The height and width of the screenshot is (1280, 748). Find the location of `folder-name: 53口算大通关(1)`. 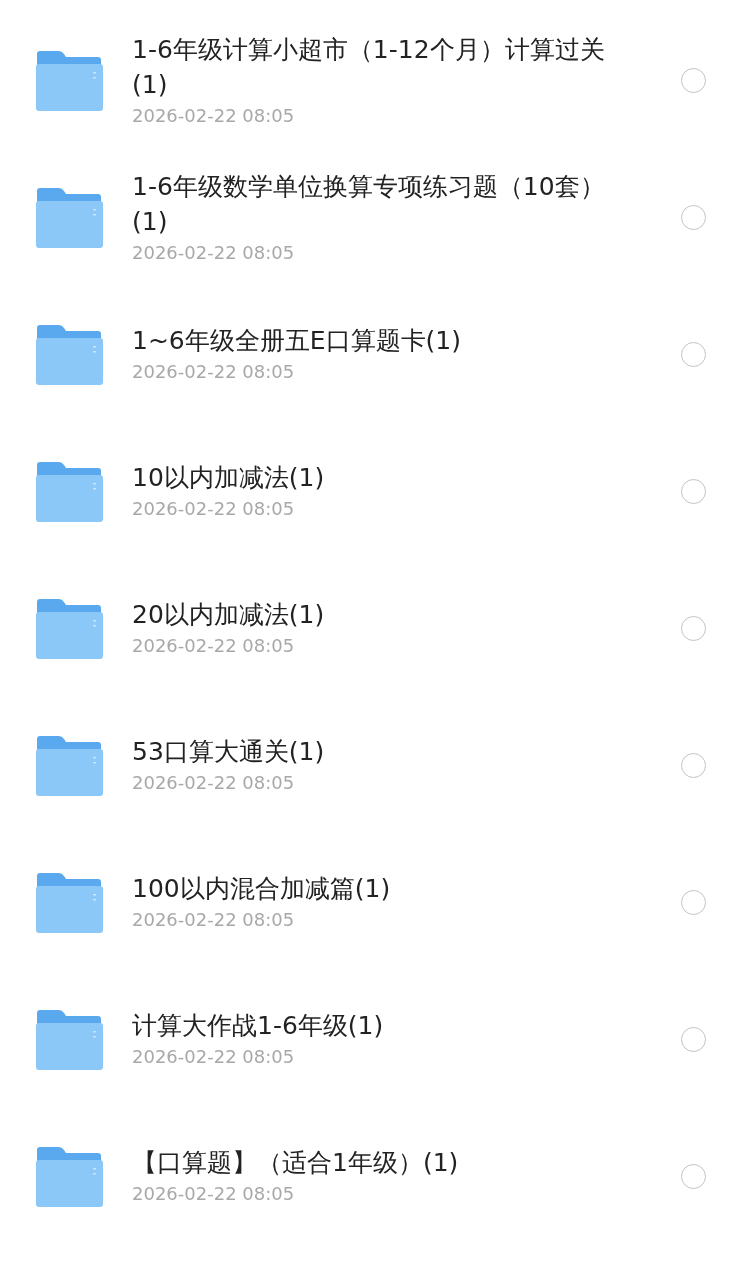

folder-name: 53口算大通关(1) is located at coordinates (229, 752).